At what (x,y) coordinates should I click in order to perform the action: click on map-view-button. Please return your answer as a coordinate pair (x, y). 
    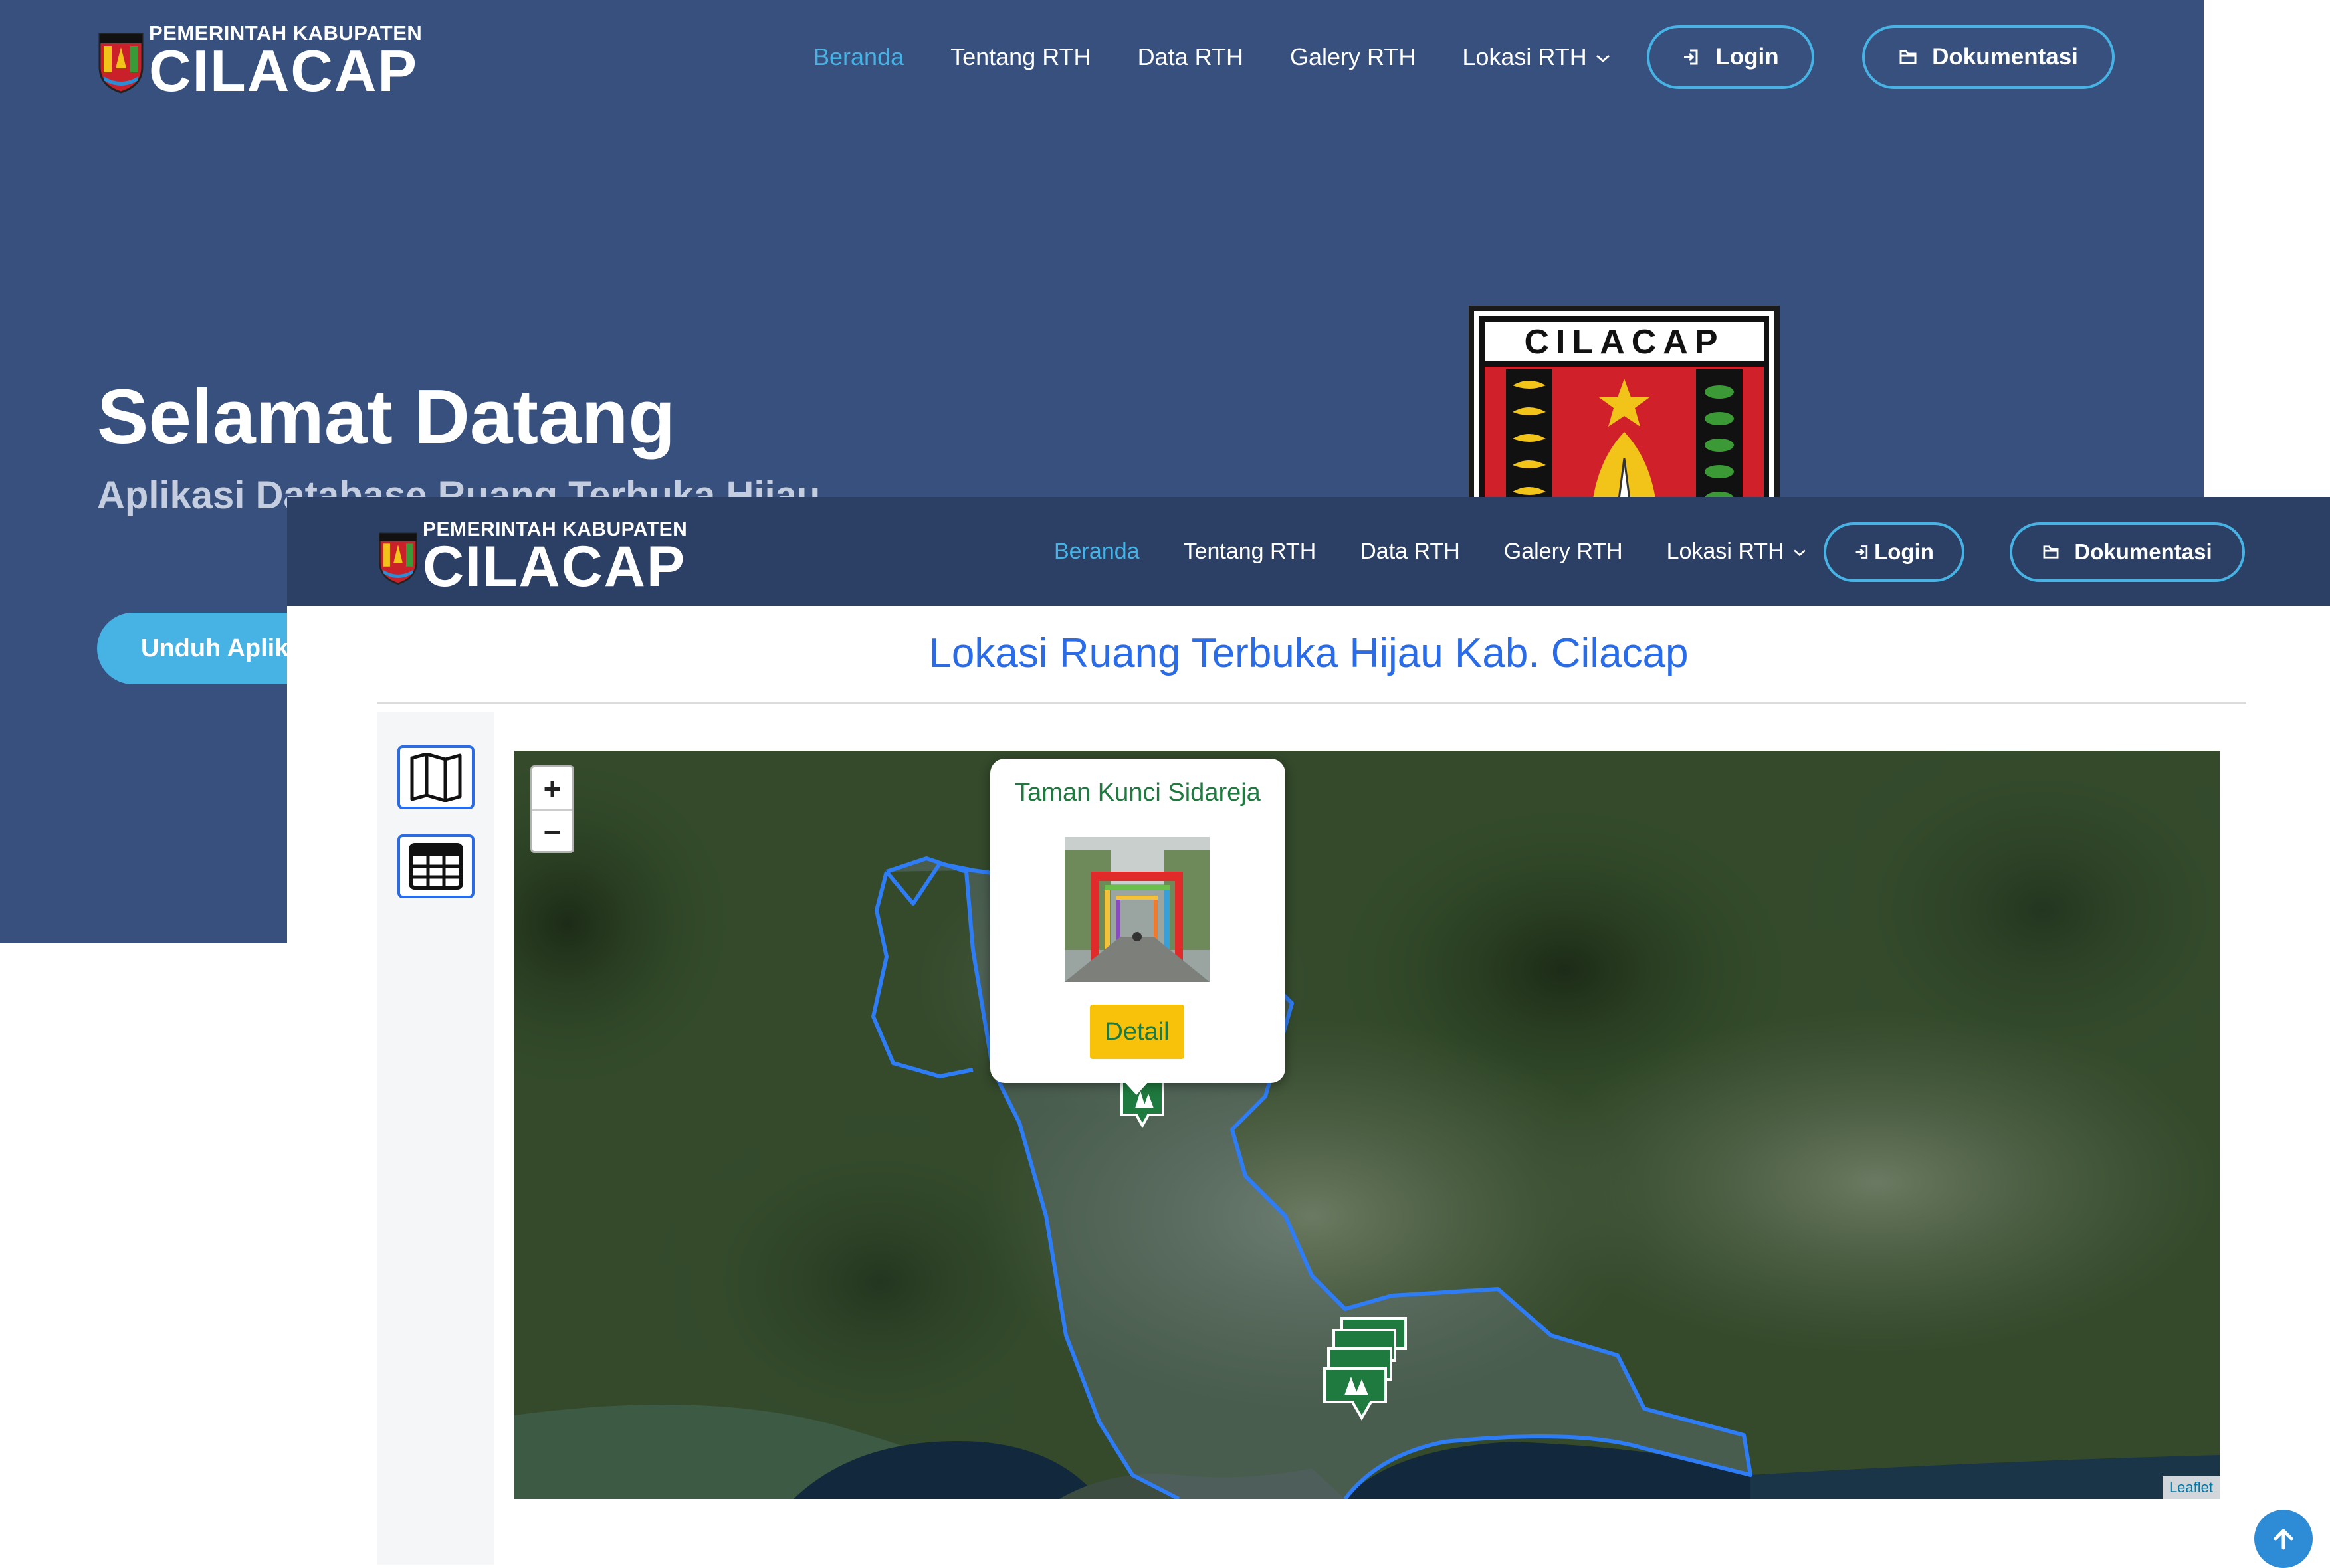
    Looking at the image, I should click on (436, 777).